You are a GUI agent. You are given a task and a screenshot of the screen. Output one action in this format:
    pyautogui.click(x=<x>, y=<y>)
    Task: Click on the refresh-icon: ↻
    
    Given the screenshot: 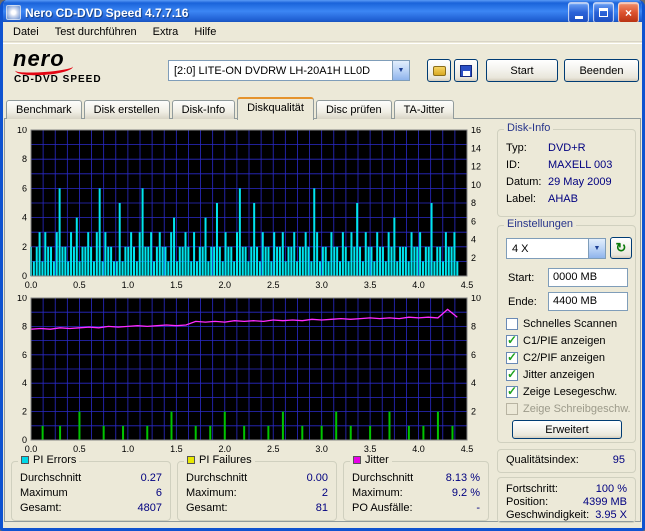 What is the action you would take?
    pyautogui.click(x=621, y=247)
    